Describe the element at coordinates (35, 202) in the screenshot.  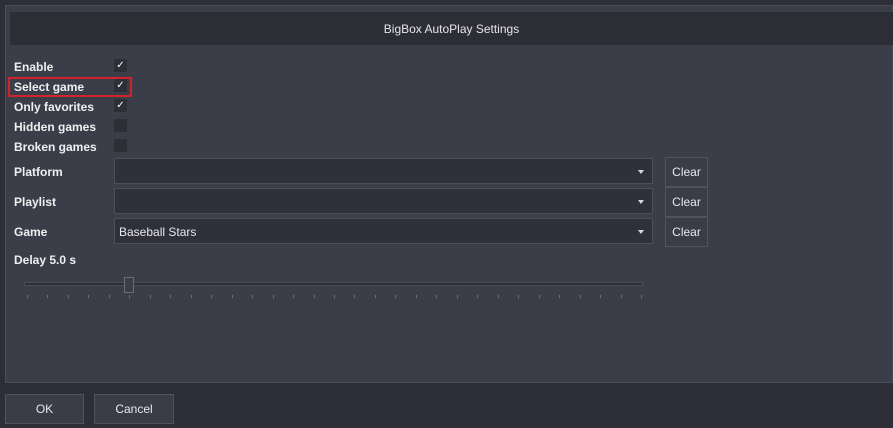
I see `playlist-label: Playlist` at that location.